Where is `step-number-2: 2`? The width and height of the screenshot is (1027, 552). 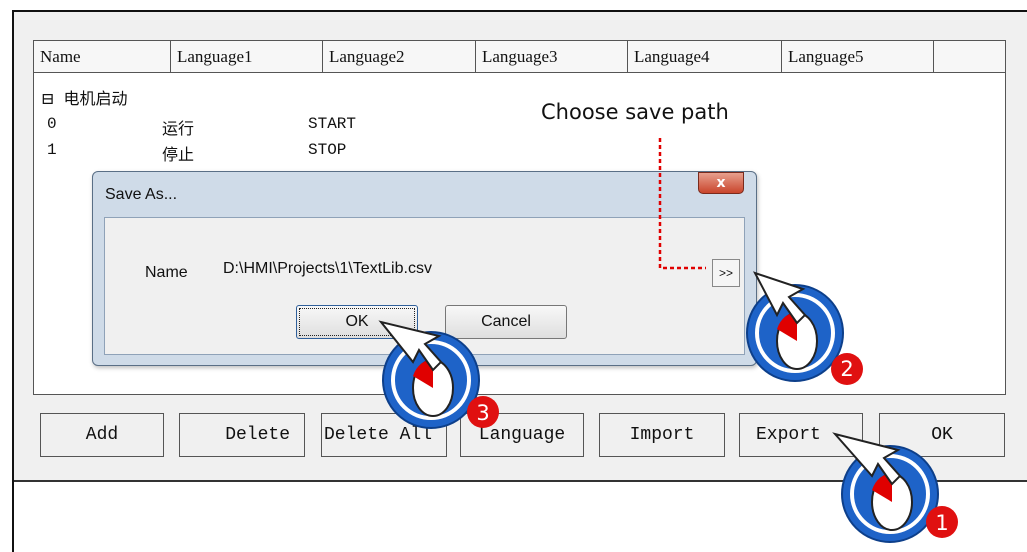 step-number-2: 2 is located at coordinates (846, 369).